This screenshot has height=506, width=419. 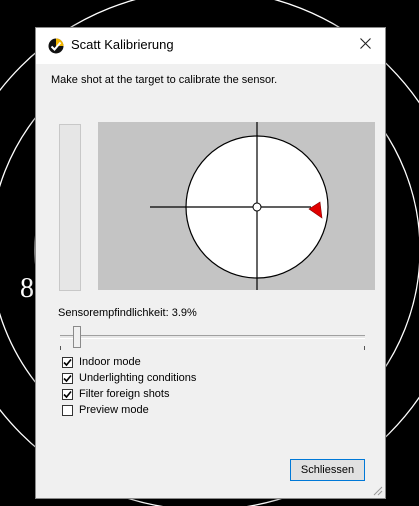 What do you see at coordinates (378, 491) in the screenshot?
I see `resize-grip-icon` at bounding box center [378, 491].